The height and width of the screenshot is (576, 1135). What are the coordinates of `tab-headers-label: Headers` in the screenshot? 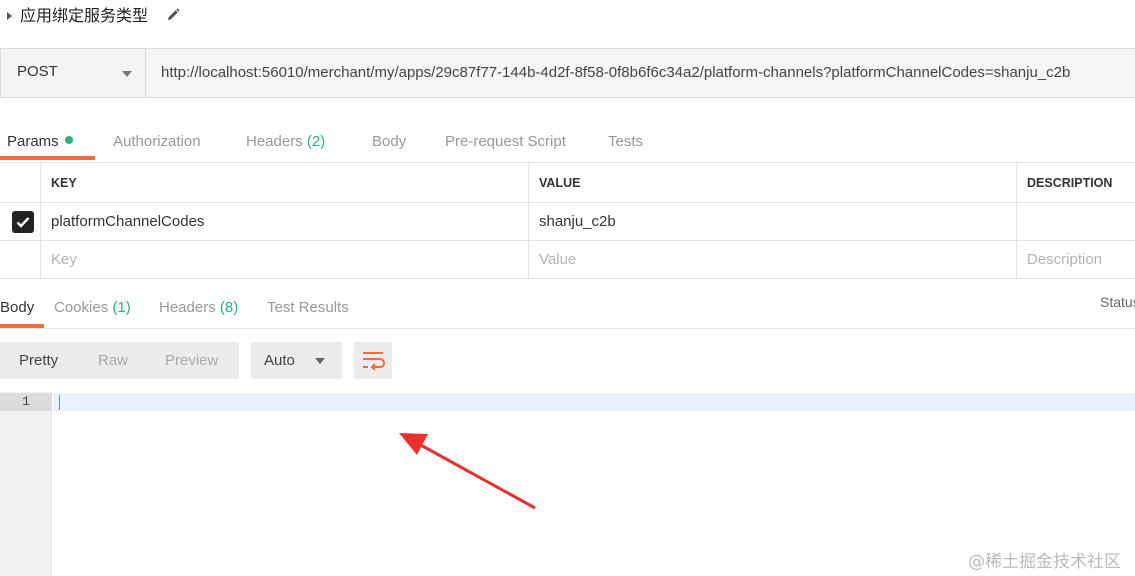 It's located at (274, 141).